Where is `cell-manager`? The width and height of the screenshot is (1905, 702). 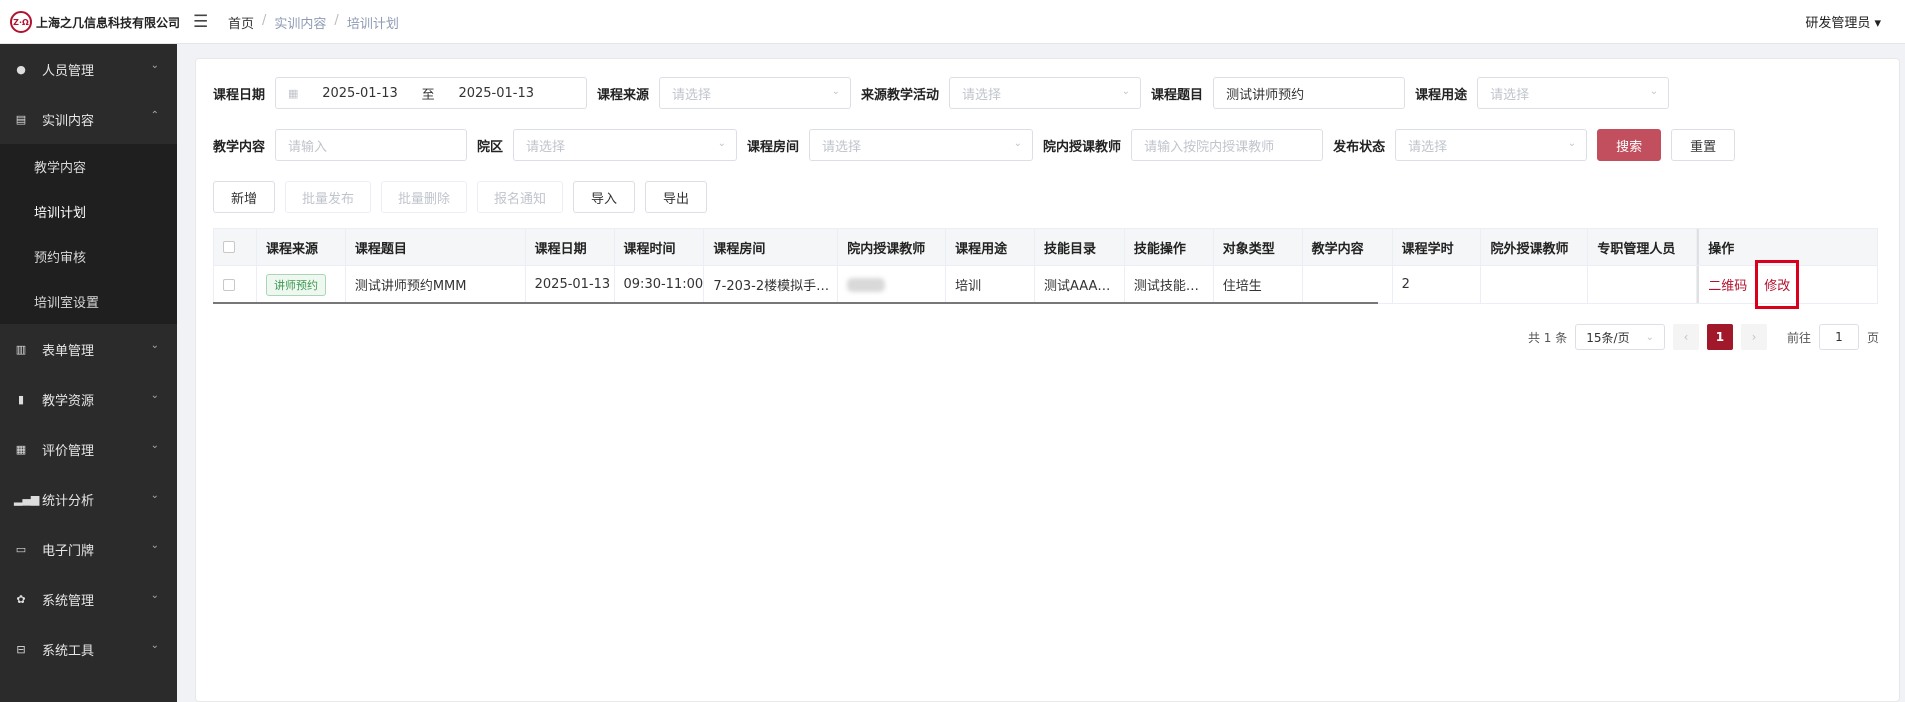
cell-manager is located at coordinates (1643, 284).